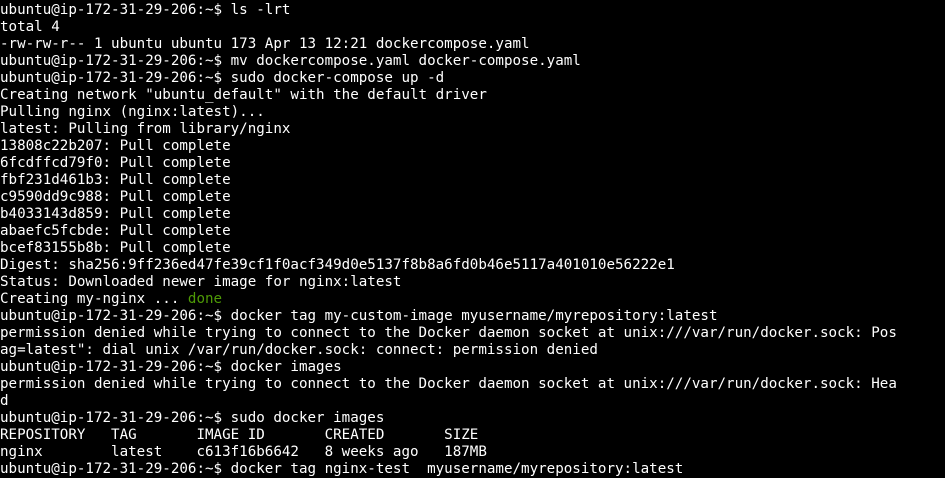 The image size is (945, 478). I want to click on terminal-line: ubuntu@ip-172-31-29-206:~$ ls -lrt, so click(145, 10).